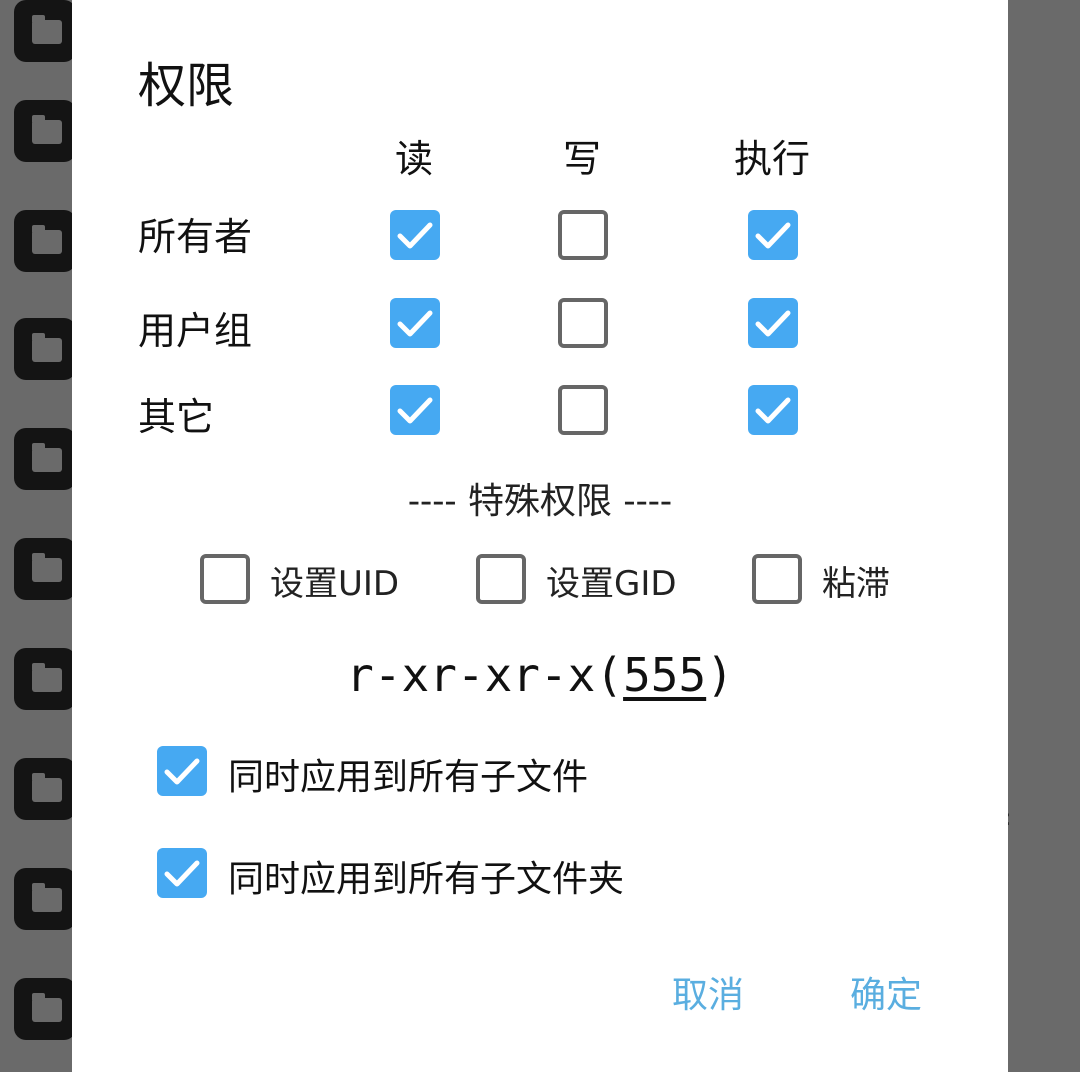 The height and width of the screenshot is (1072, 1080). Describe the element at coordinates (856, 584) in the screenshot. I see `sticky-label: 粘滞` at that location.